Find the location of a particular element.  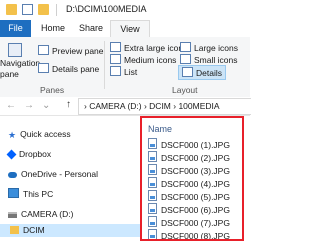

back-icon: ← is located at coordinates (11, 105).